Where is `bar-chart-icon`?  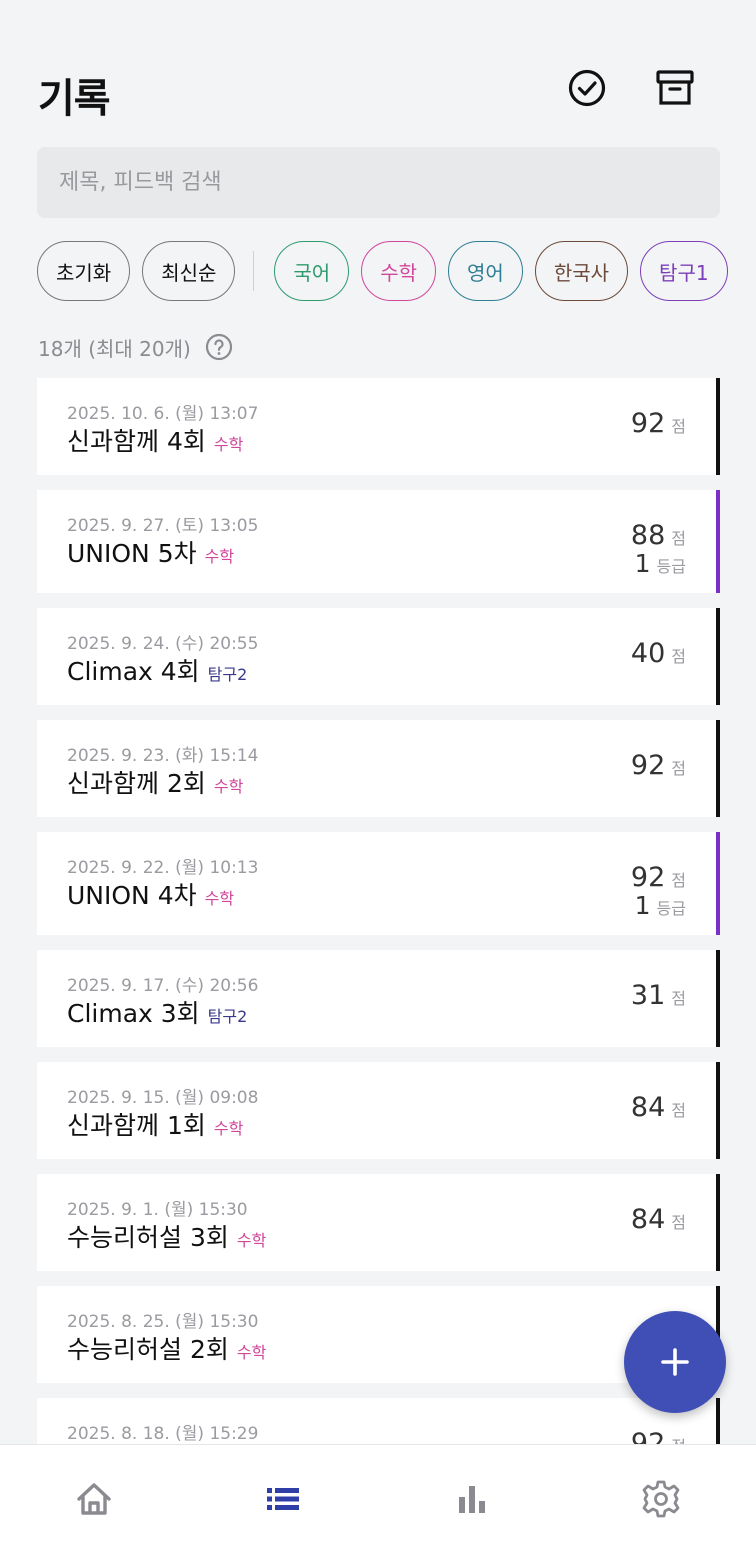 bar-chart-icon is located at coordinates (472, 1499).